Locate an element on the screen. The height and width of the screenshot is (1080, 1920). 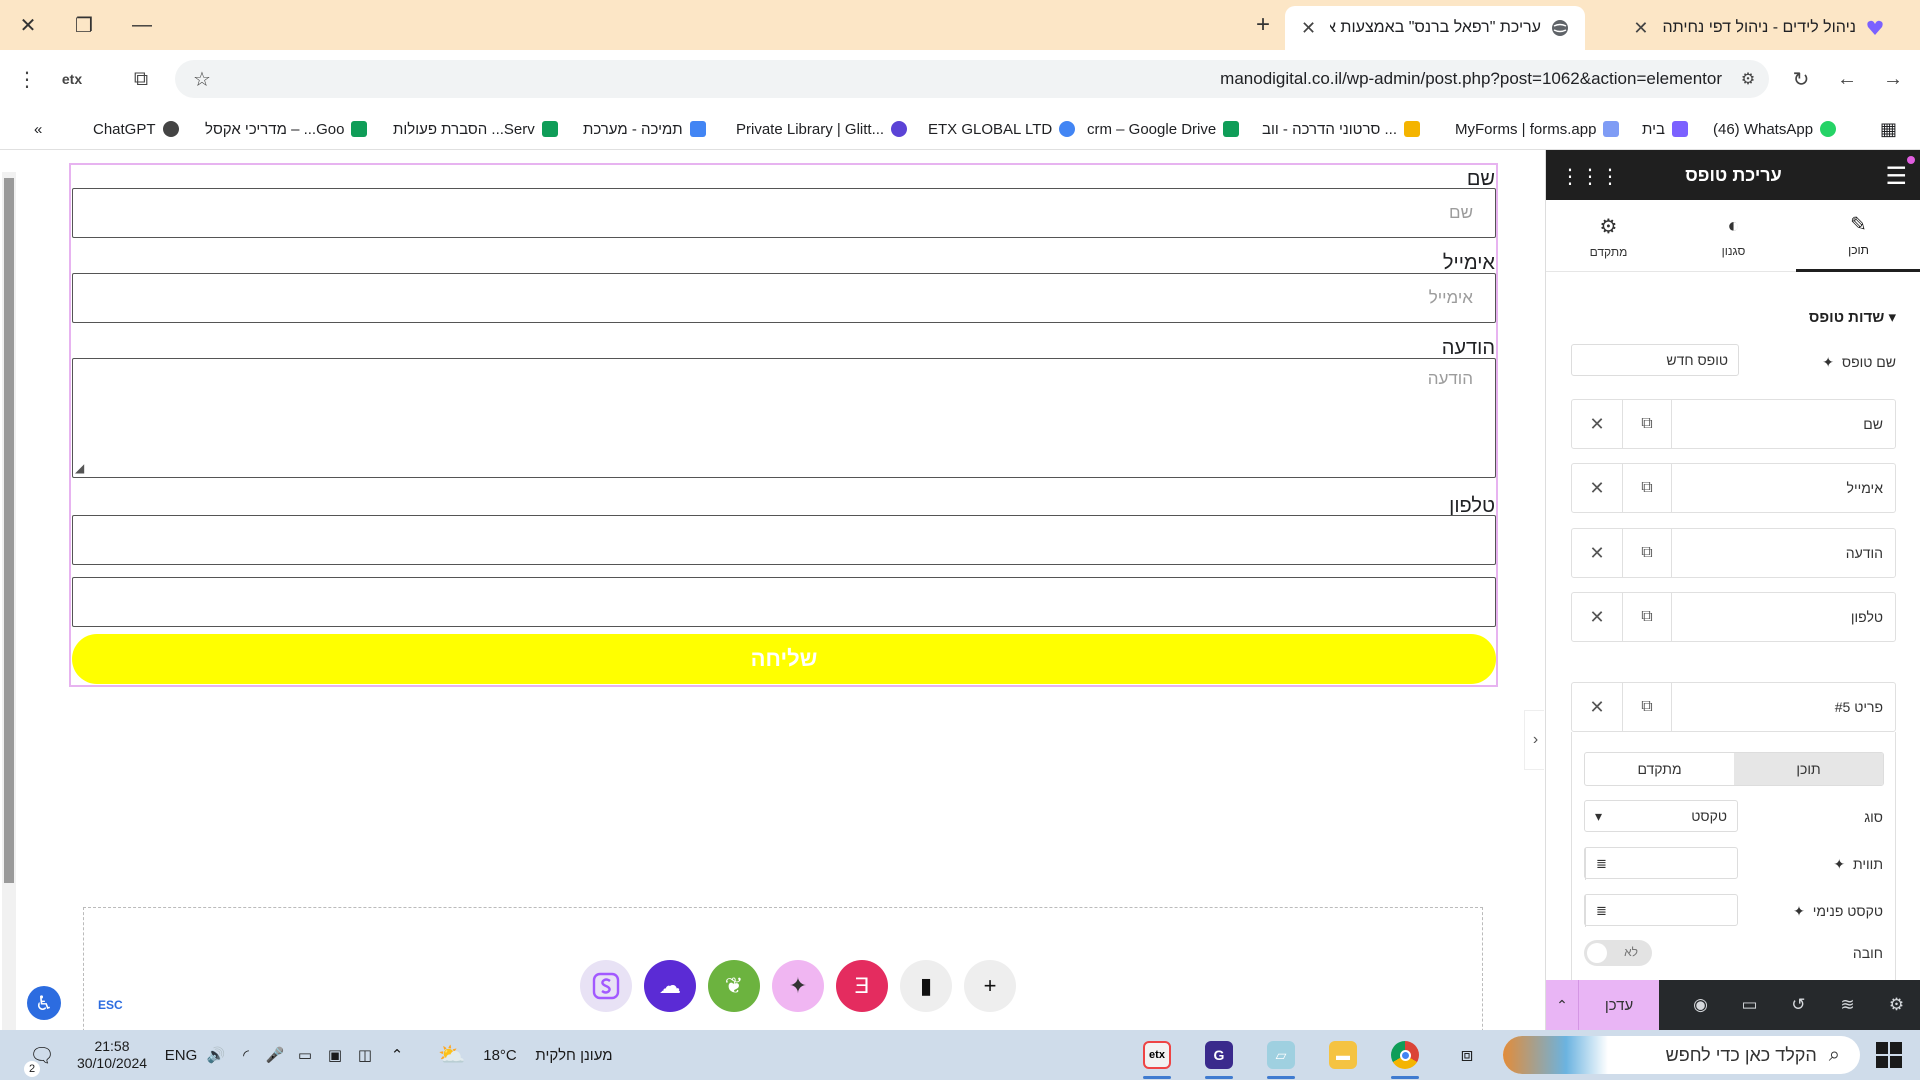
volume-icon: 🔊 is located at coordinates (216, 1055).